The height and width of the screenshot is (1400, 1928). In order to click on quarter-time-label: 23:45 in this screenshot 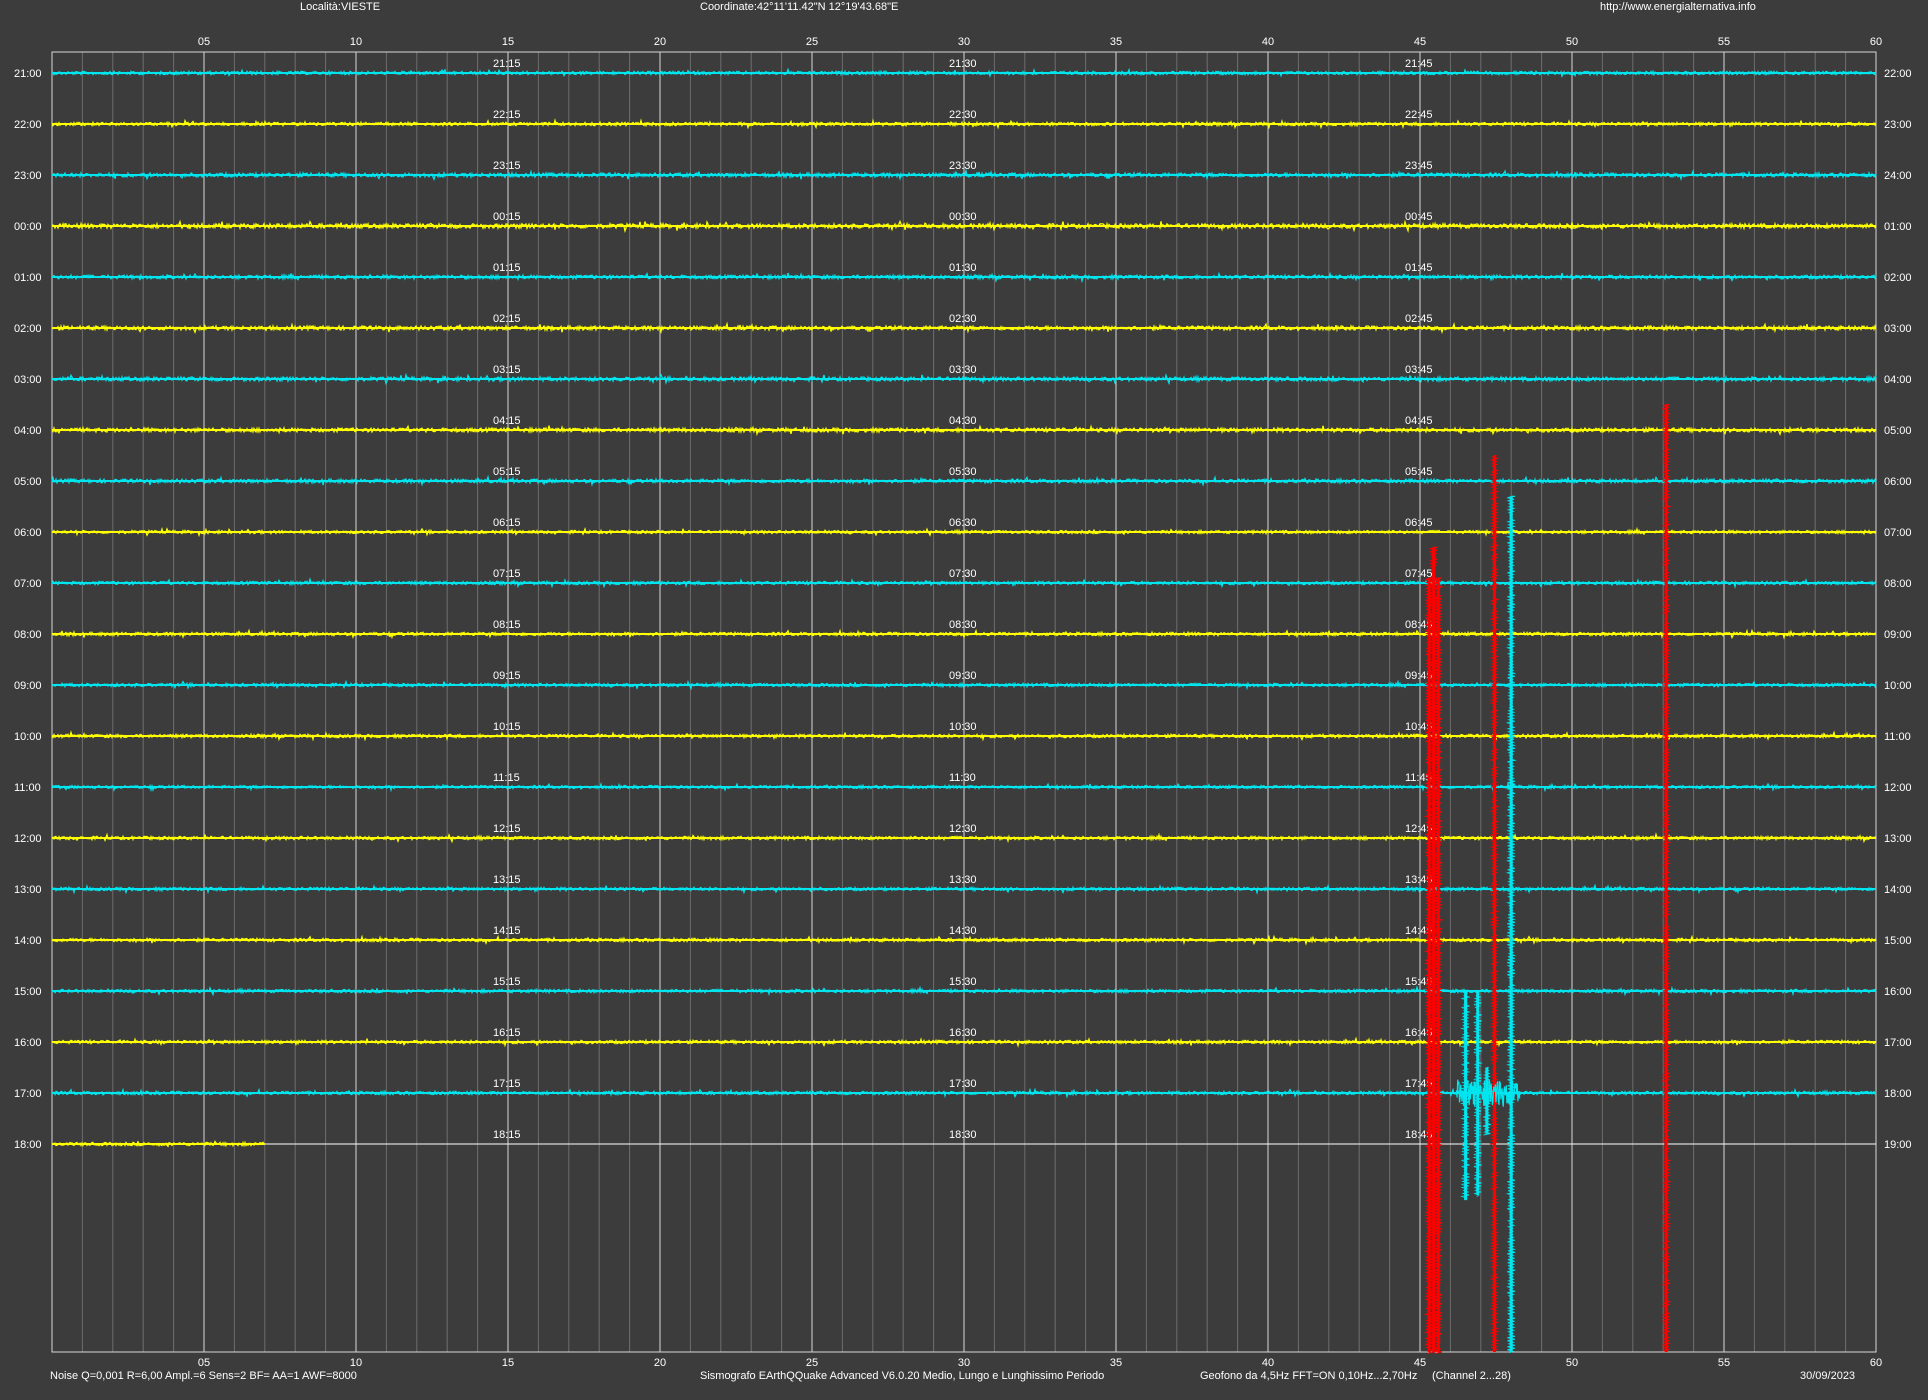, I will do `click(1419, 166)`.